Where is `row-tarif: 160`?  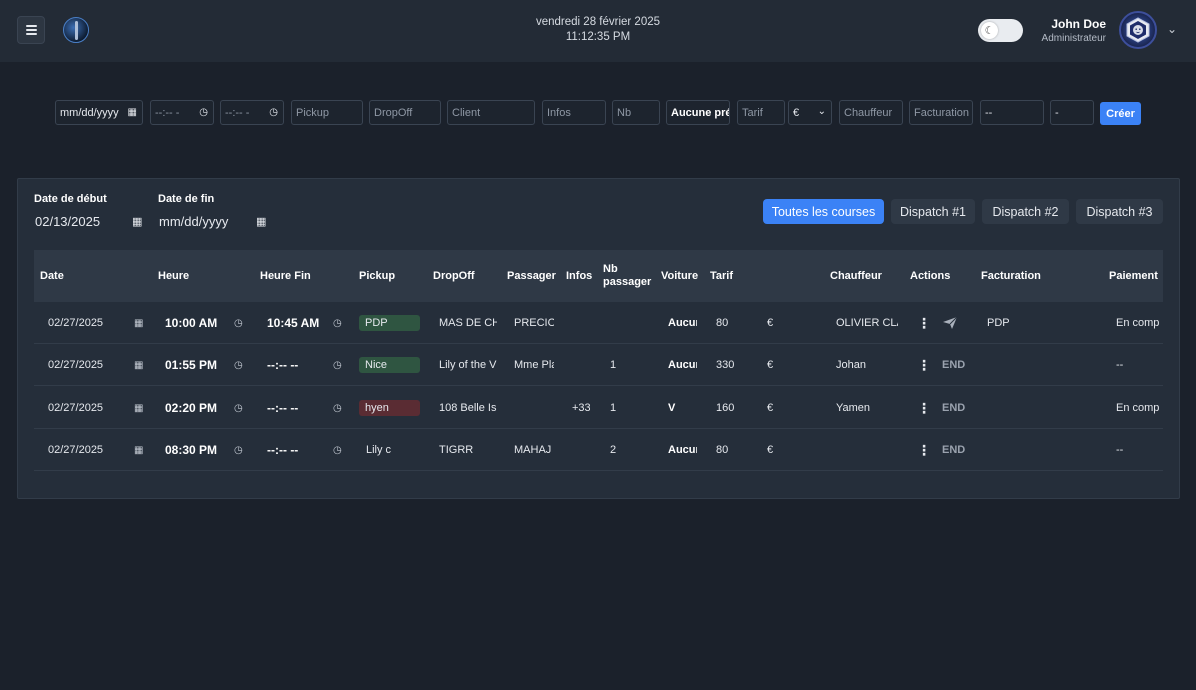
row-tarif: 160 is located at coordinates (736, 408).